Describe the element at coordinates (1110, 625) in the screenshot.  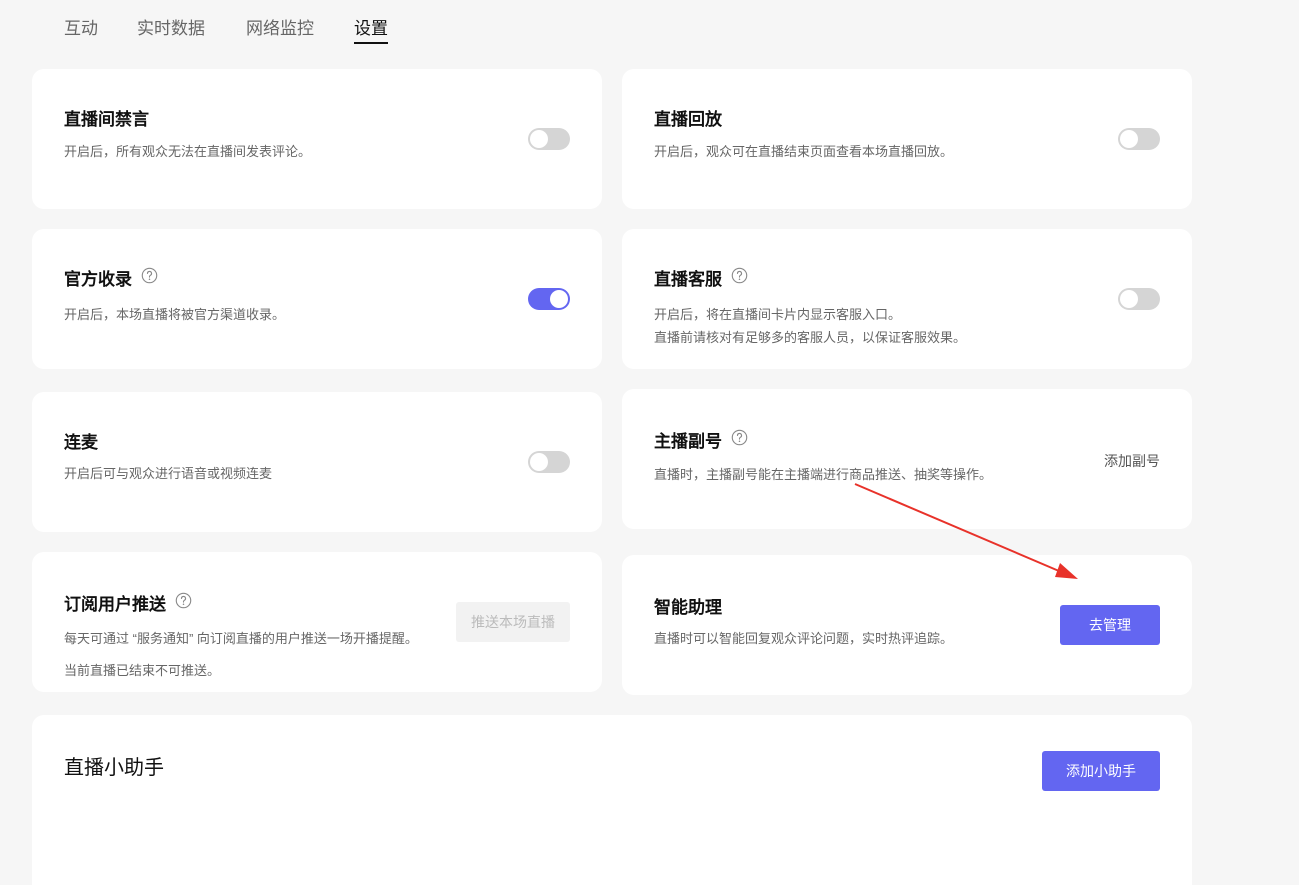
I see `manage-button: 去管理` at that location.